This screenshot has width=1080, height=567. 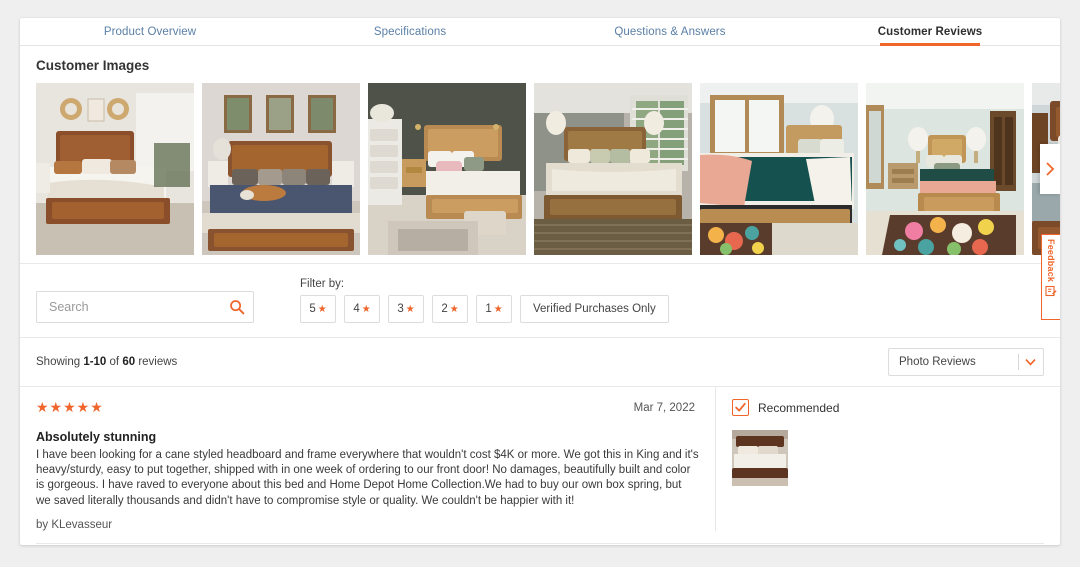 I want to click on tab-specifications: Specifications, so click(x=410, y=31).